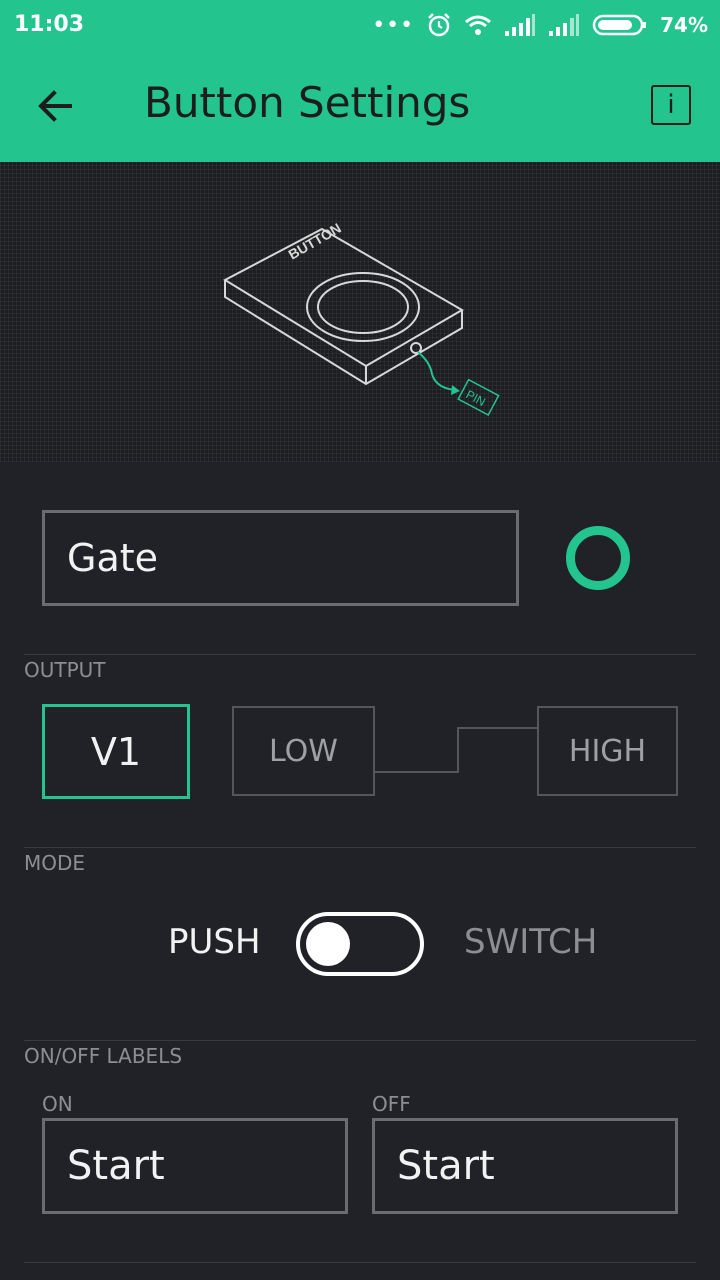 The width and height of the screenshot is (720, 1280). What do you see at coordinates (456, 750) in the screenshot?
I see `signal-waveform` at bounding box center [456, 750].